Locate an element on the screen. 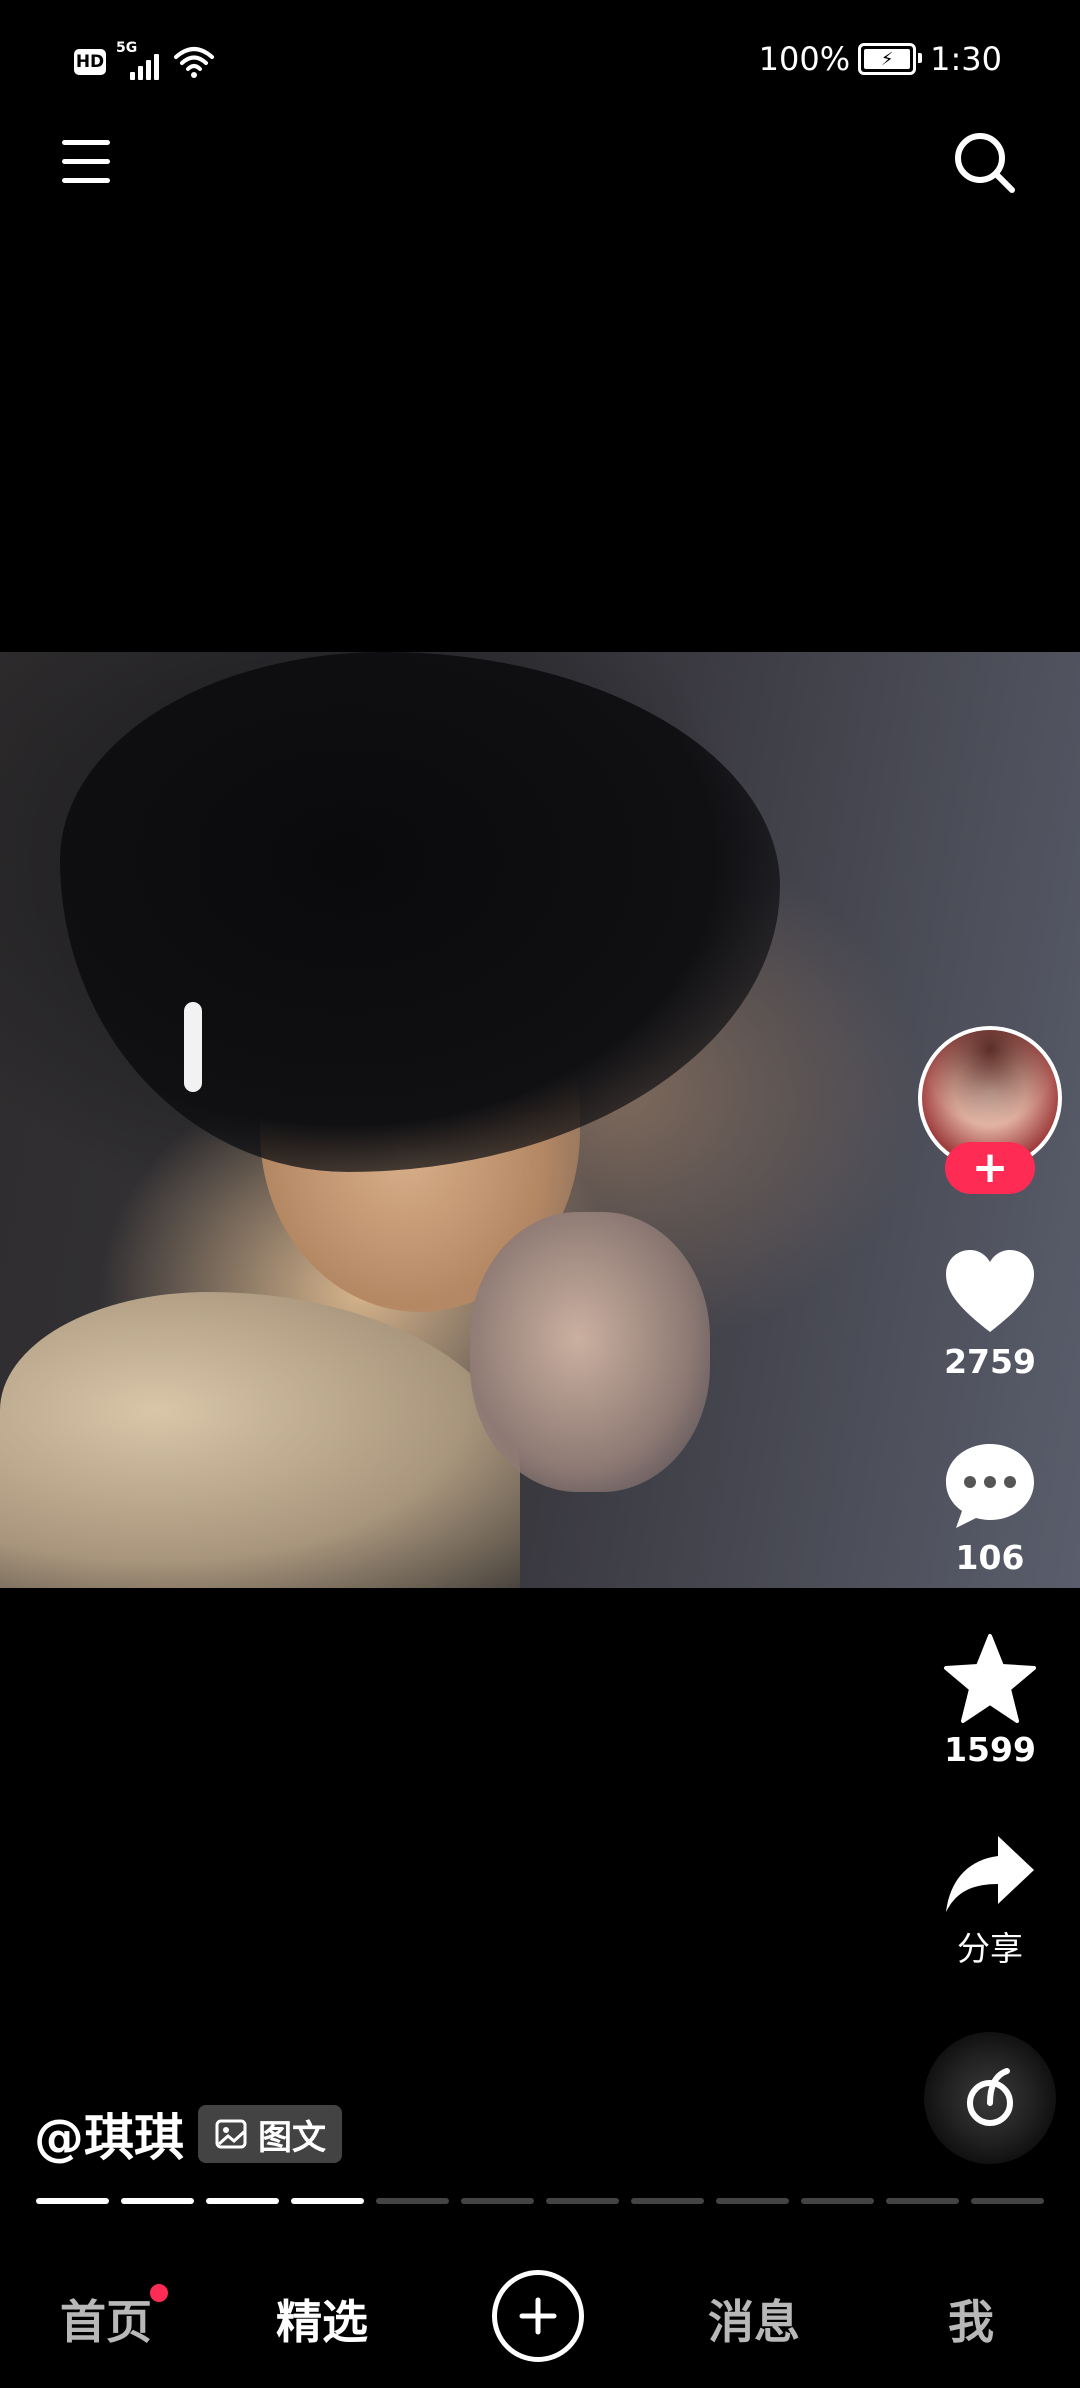  plus-icon is located at coordinates (538, 2316).